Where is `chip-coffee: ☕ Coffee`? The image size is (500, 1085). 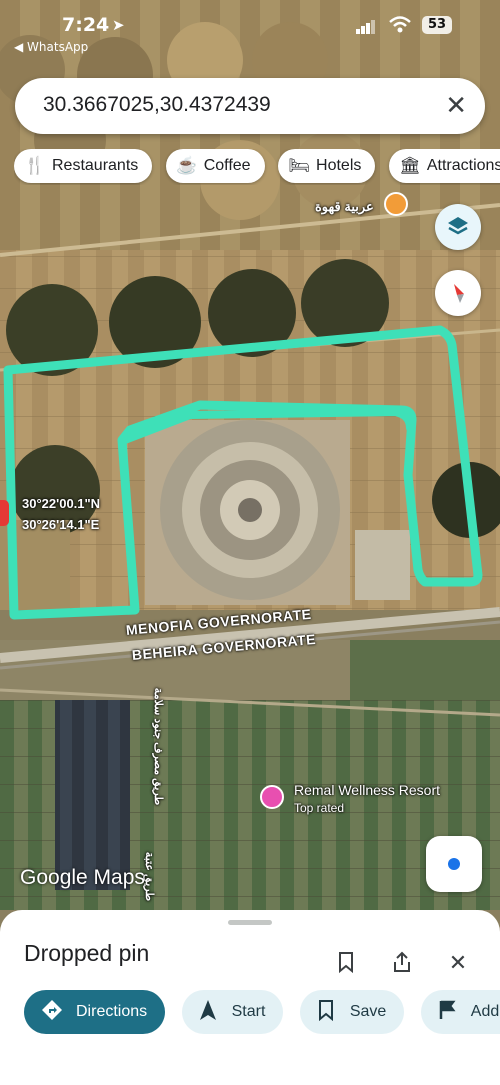 chip-coffee: ☕ Coffee is located at coordinates (215, 166).